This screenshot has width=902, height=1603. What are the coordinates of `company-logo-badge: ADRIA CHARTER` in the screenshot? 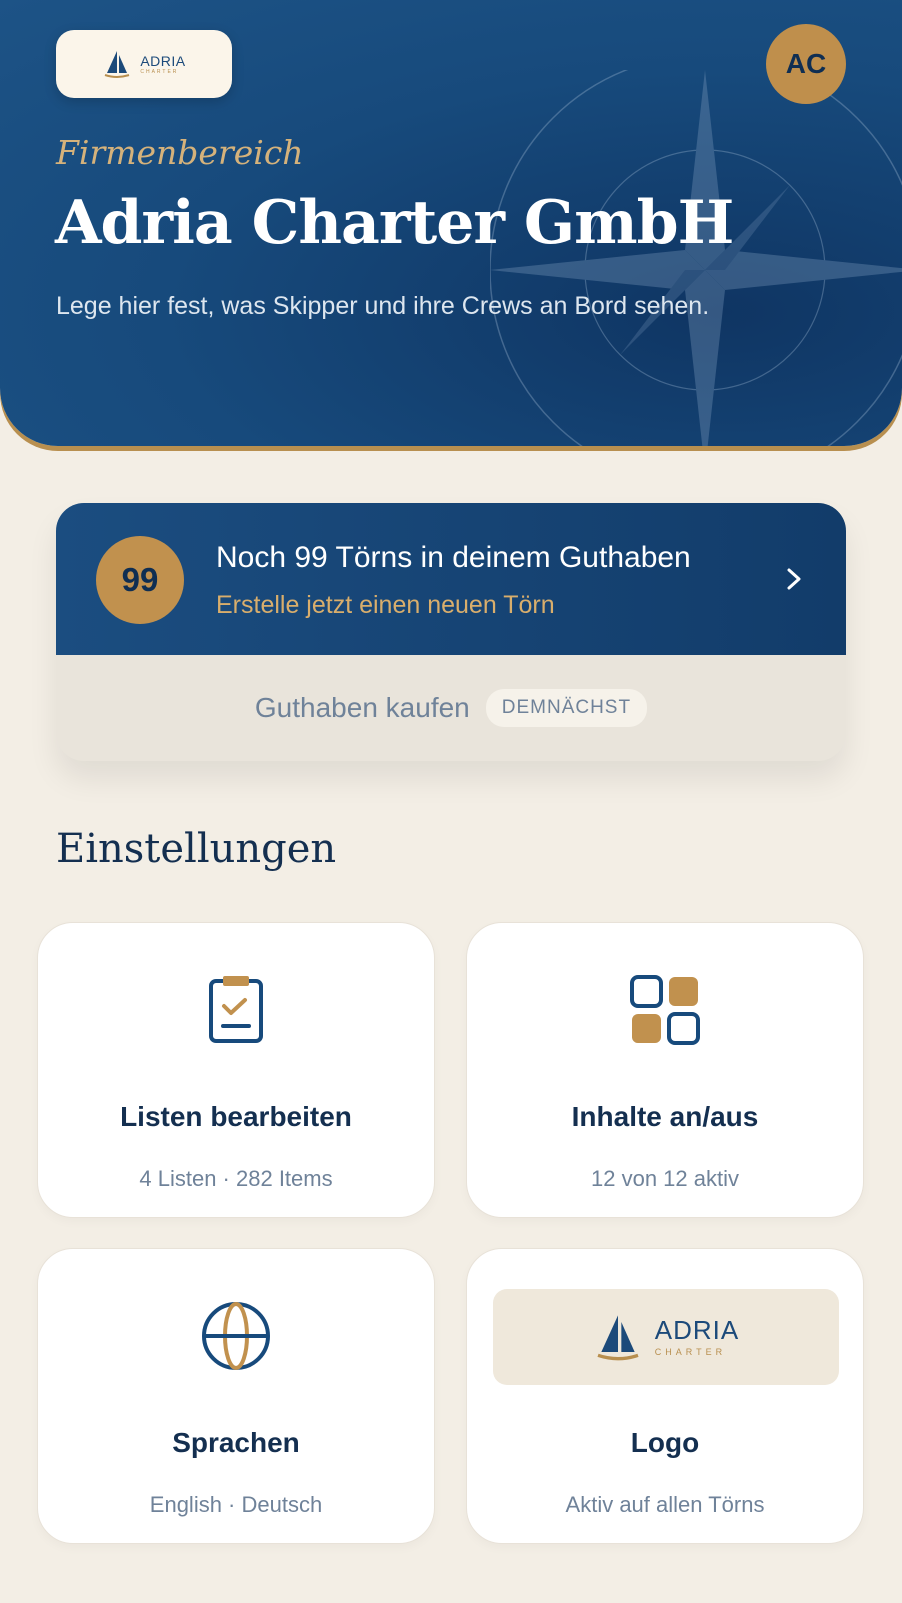 It's located at (144, 64).